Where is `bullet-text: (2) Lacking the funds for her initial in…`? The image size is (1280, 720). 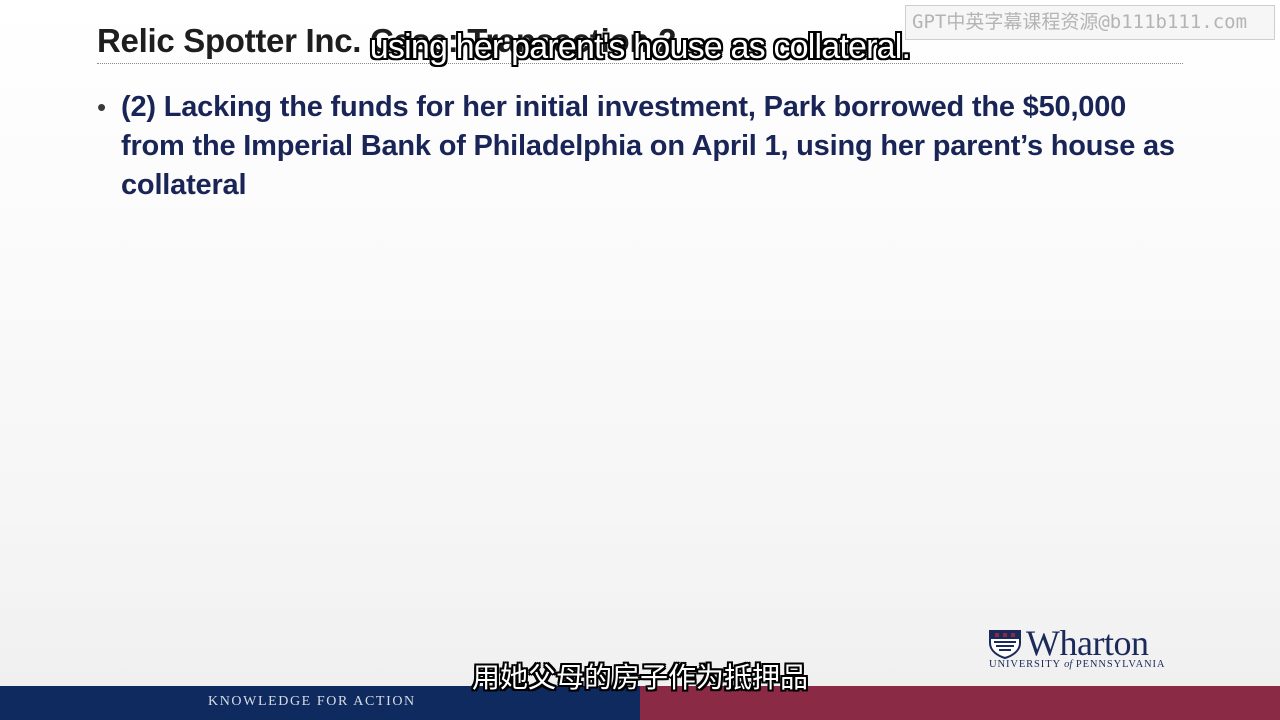 bullet-text: (2) Lacking the funds for her initial in… is located at coordinates (648, 146).